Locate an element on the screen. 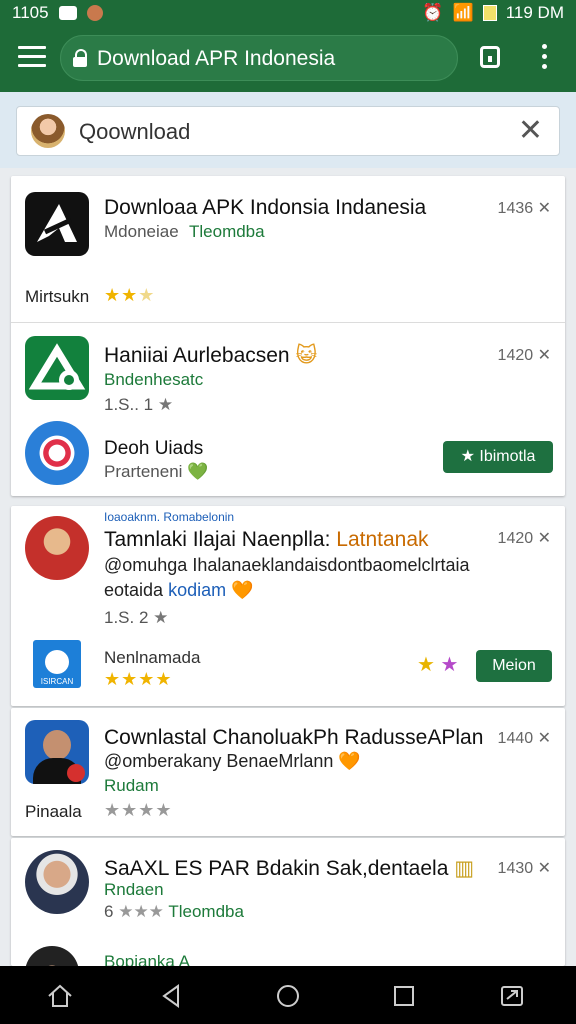 The height and width of the screenshot is (1024, 576). action-button: ★ Ibimotla is located at coordinates (498, 457).